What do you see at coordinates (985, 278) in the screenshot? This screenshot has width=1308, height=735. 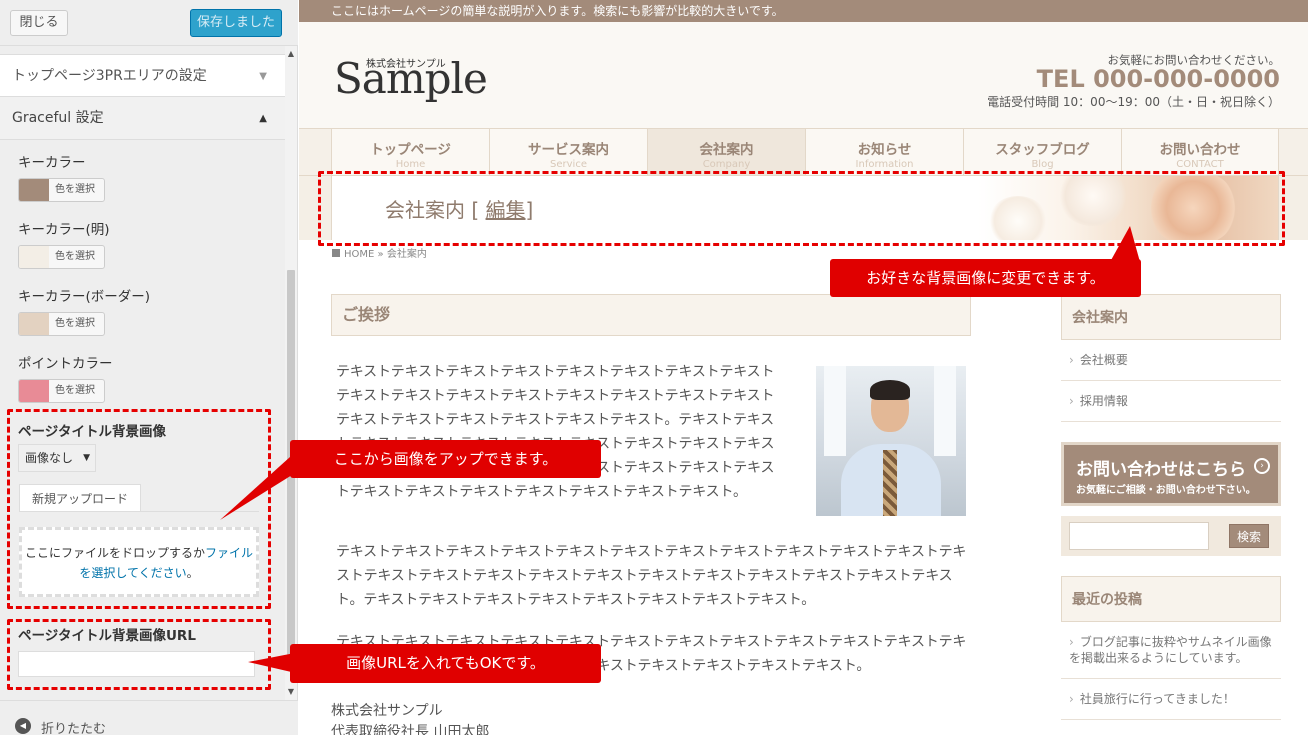 I see `callout-bg-change: お好きな背景画像に変更できます。` at bounding box center [985, 278].